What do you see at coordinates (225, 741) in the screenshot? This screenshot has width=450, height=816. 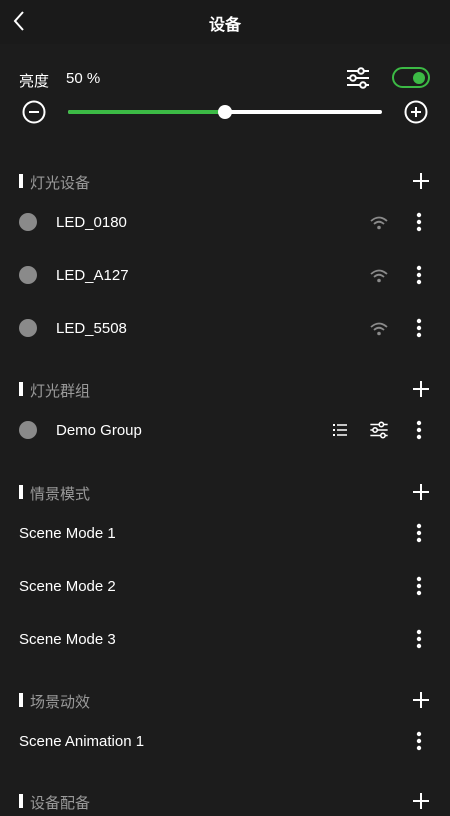 I see `list-item: Scene Animation 1` at bounding box center [225, 741].